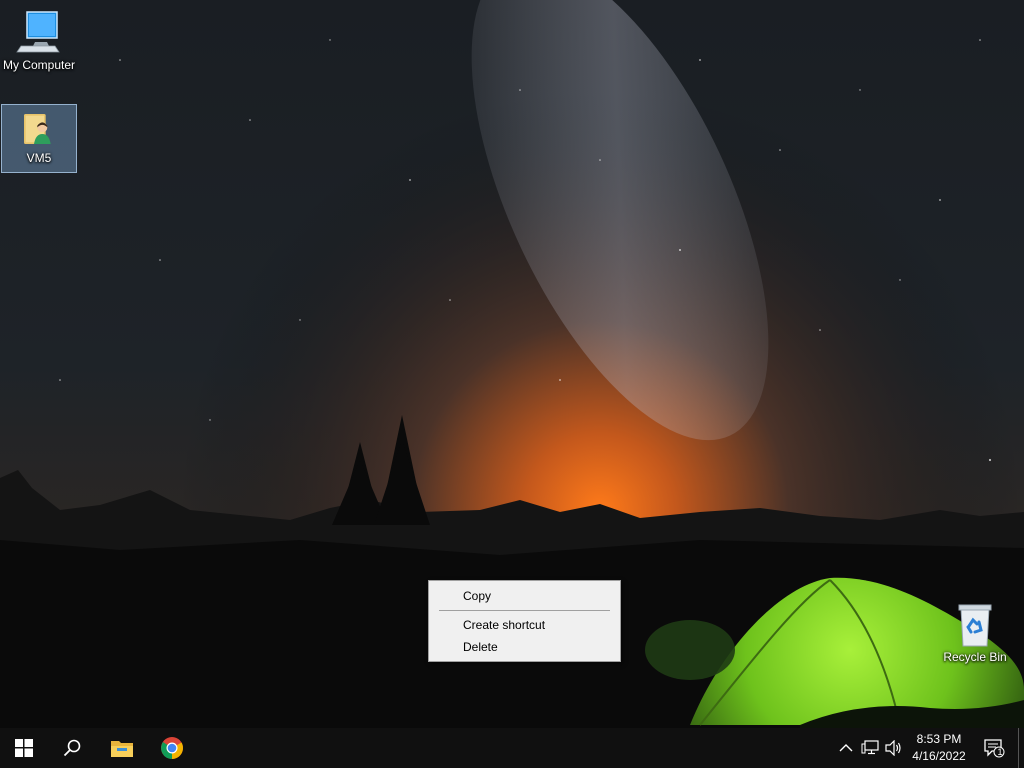  I want to click on computer-icon, so click(38, 32).